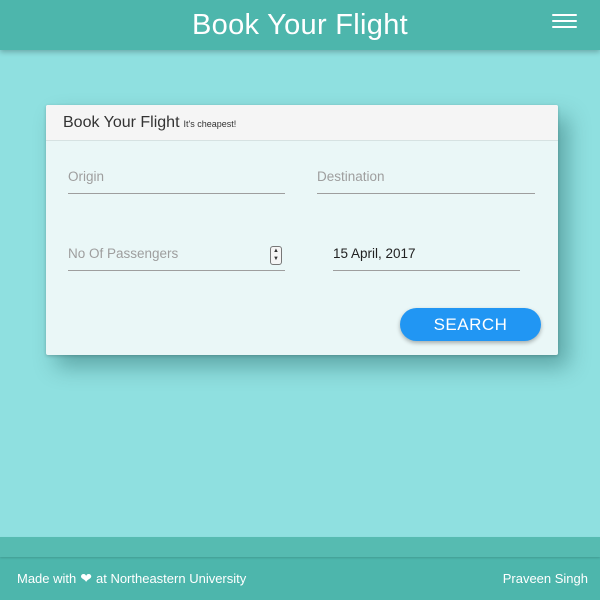 This screenshot has height=600, width=600. I want to click on passenger-stepper-icon: ▲ ▼, so click(276, 255).